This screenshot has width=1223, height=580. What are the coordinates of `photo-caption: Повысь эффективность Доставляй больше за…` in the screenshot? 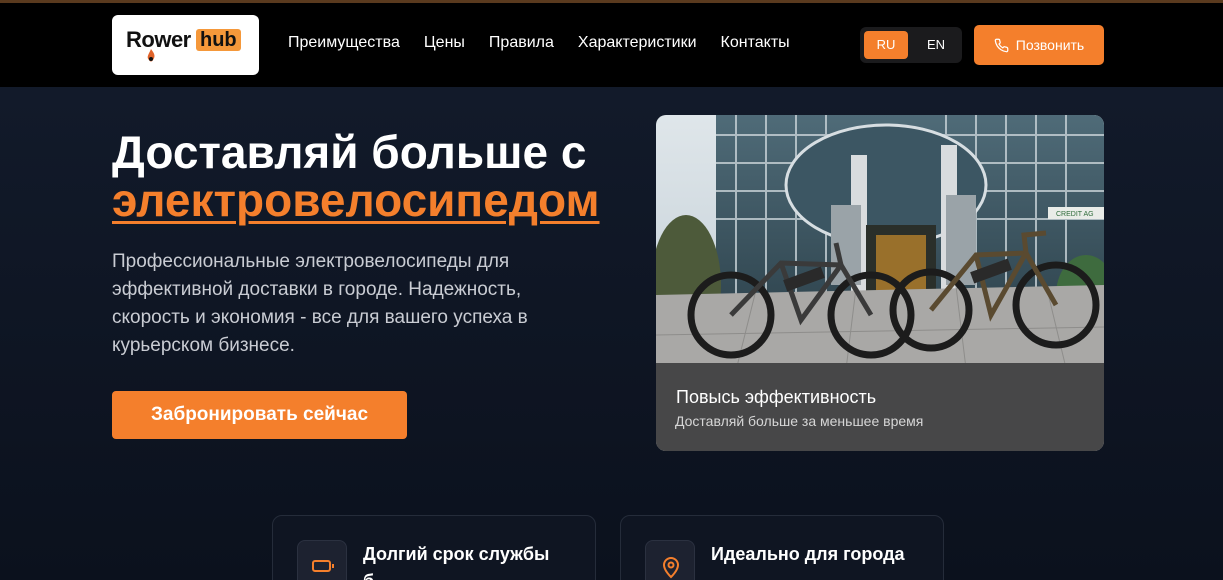 It's located at (880, 407).